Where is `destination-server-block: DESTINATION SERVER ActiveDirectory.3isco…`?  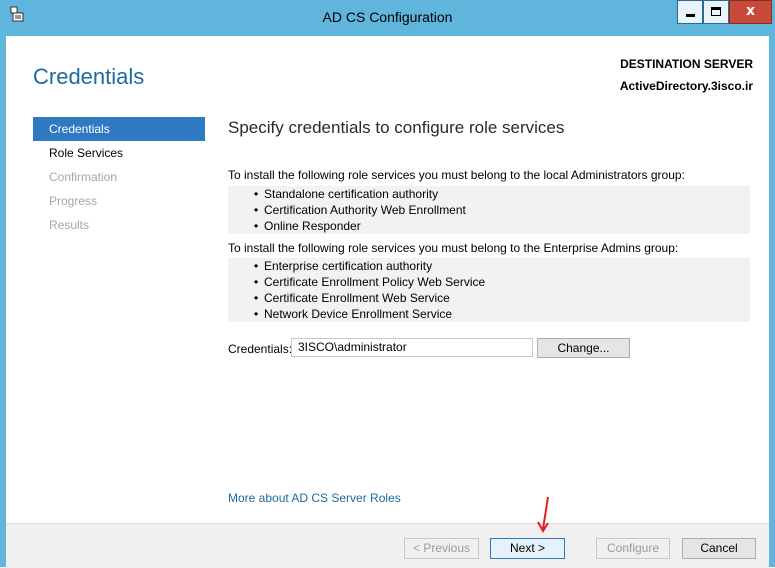 destination-server-block: DESTINATION SERVER ActiveDirectory.3isco… is located at coordinates (686, 75).